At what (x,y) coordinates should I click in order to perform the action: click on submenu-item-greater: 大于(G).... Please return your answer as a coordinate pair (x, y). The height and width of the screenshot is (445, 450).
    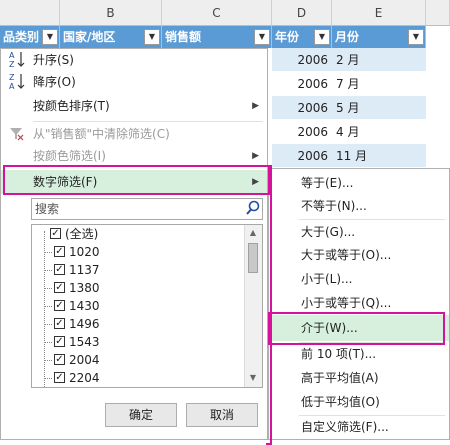
    Looking at the image, I should click on (359, 232).